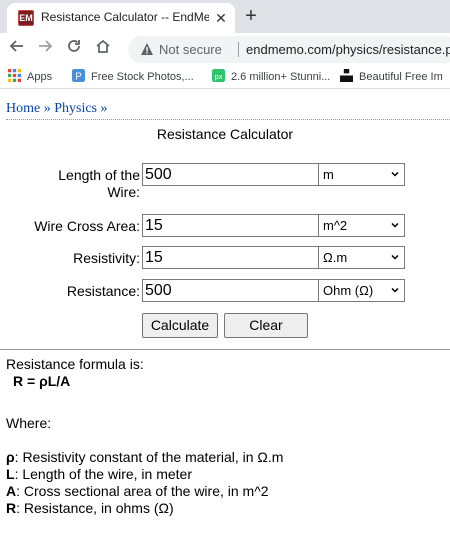 The height and width of the screenshot is (534, 450). I want to click on area-unit-value: m^2, so click(335, 225).